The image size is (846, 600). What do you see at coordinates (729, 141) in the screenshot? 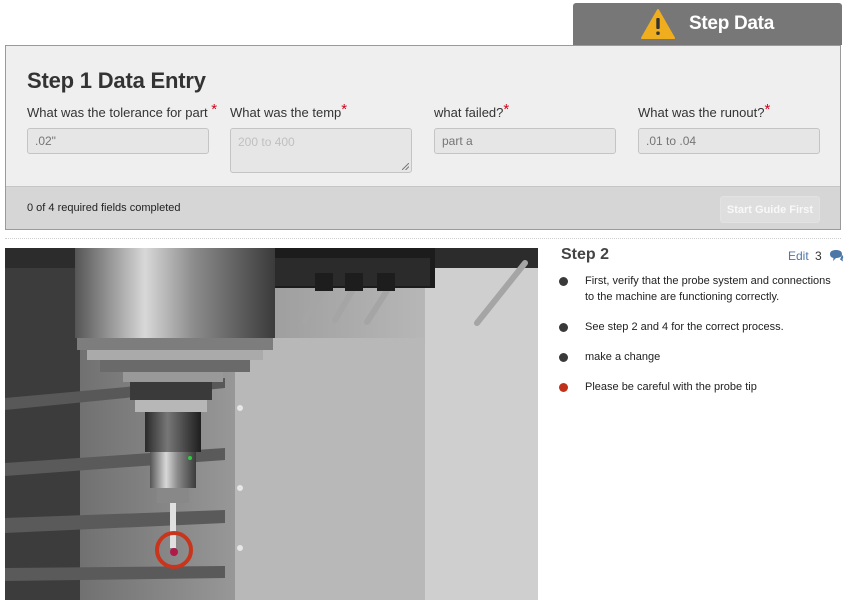
I see `runout-input` at bounding box center [729, 141].